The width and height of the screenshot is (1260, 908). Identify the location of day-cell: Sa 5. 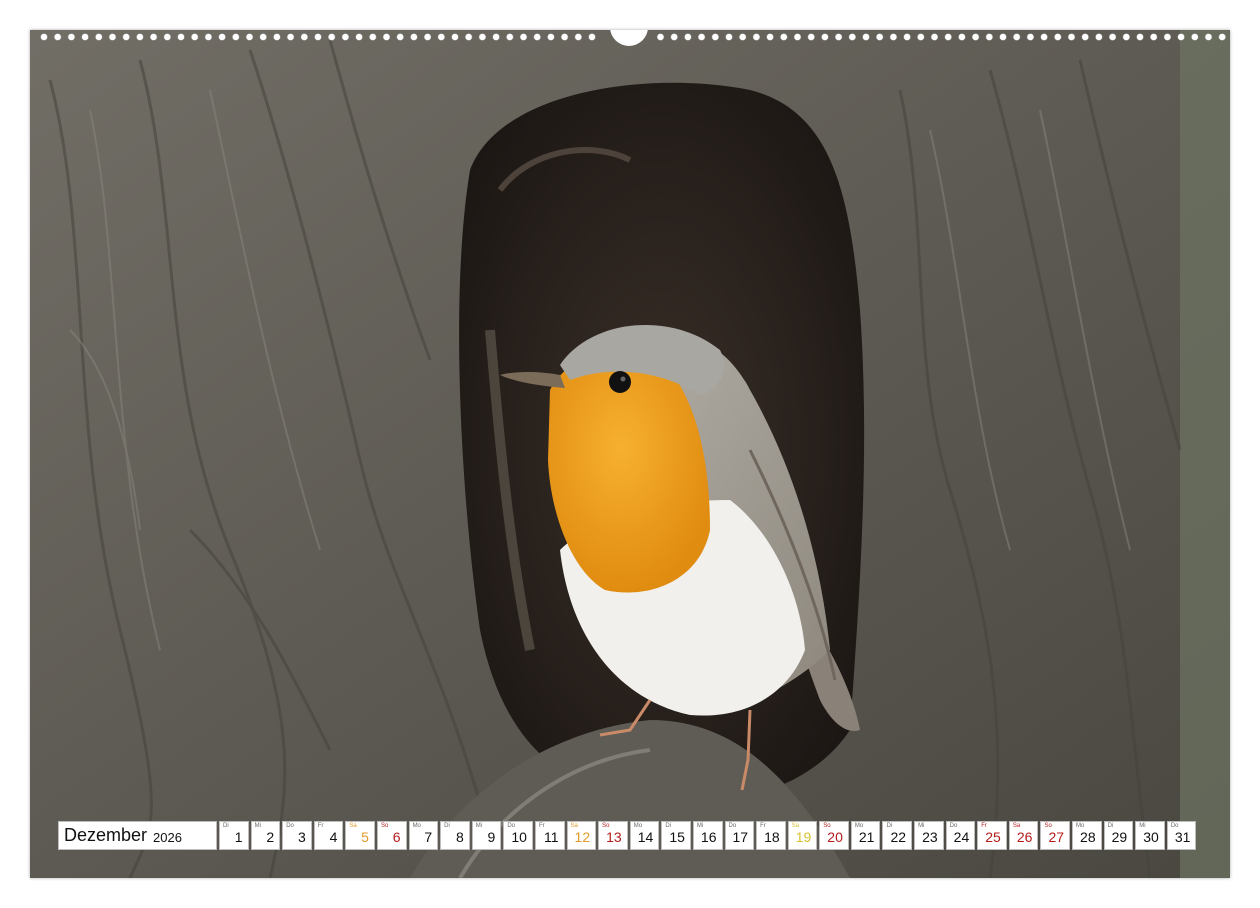
(360, 835).